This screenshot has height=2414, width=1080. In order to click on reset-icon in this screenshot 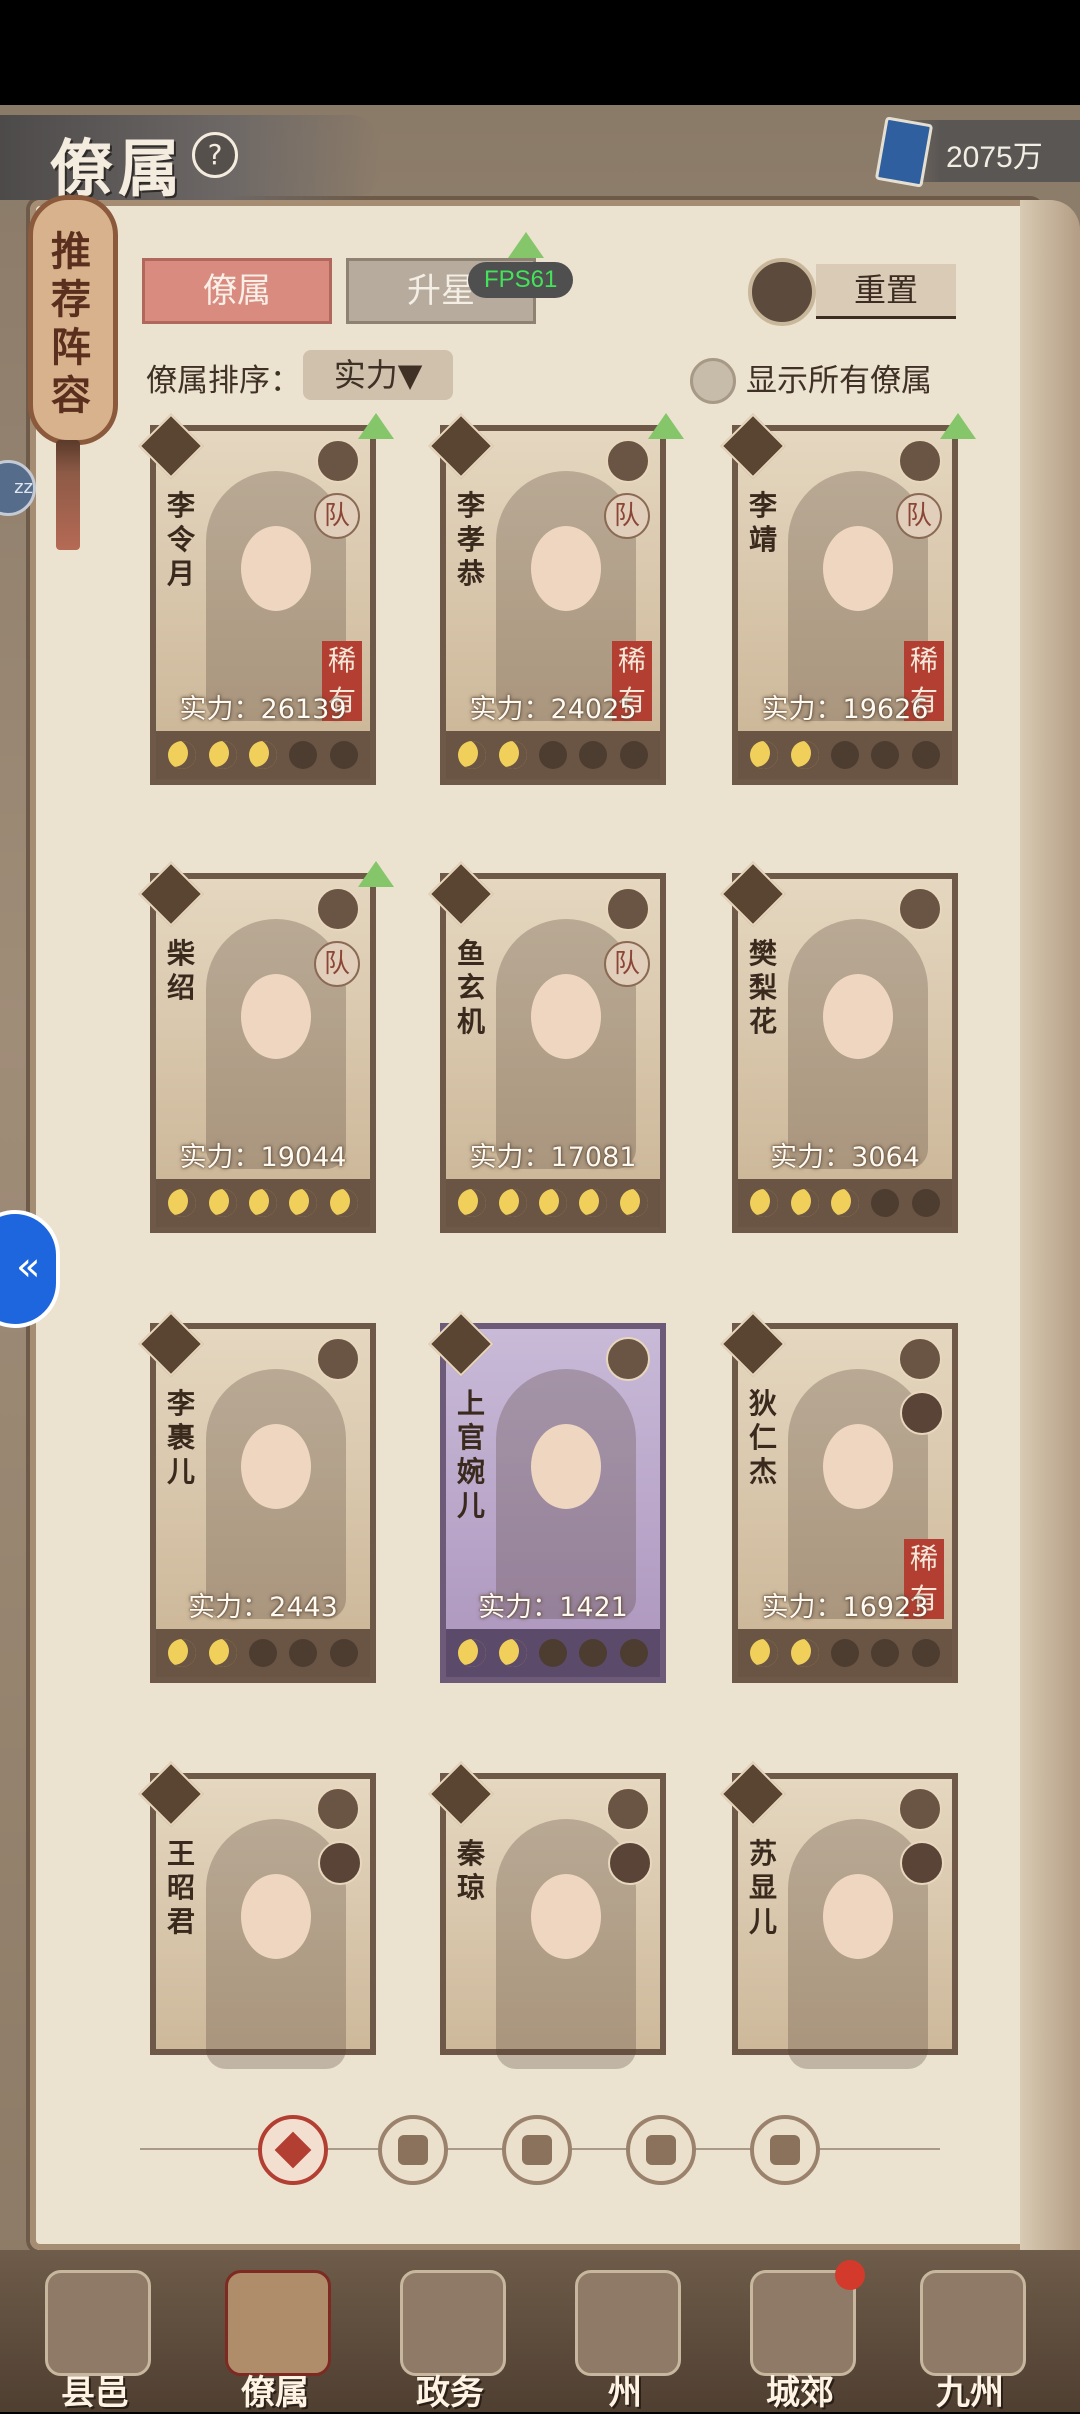, I will do `click(782, 292)`.